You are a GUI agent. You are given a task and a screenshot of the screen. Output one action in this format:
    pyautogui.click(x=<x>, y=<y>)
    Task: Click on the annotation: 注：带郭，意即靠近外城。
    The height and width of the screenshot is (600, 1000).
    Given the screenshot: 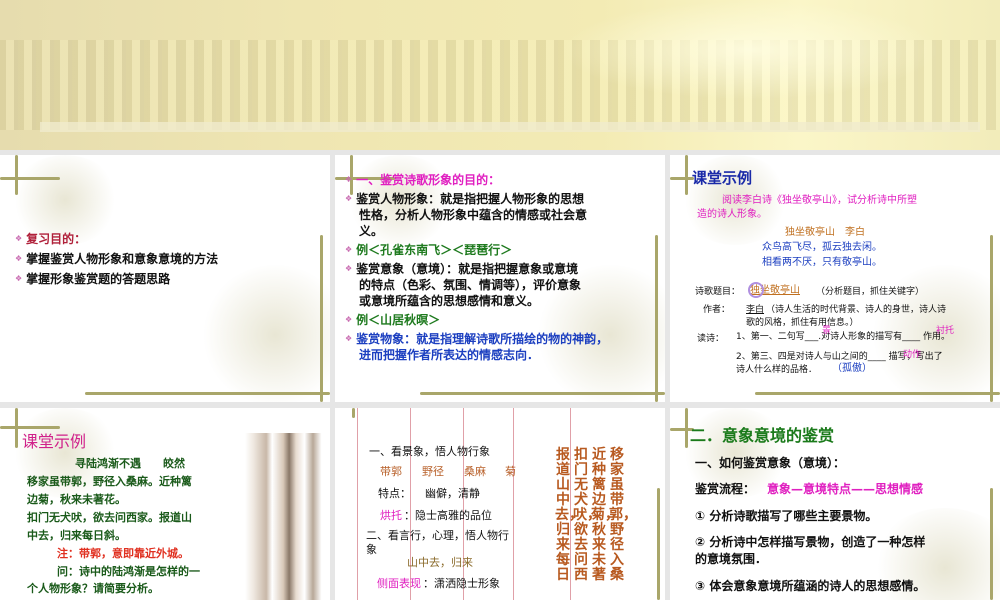 What is the action you would take?
    pyautogui.click(x=123, y=553)
    